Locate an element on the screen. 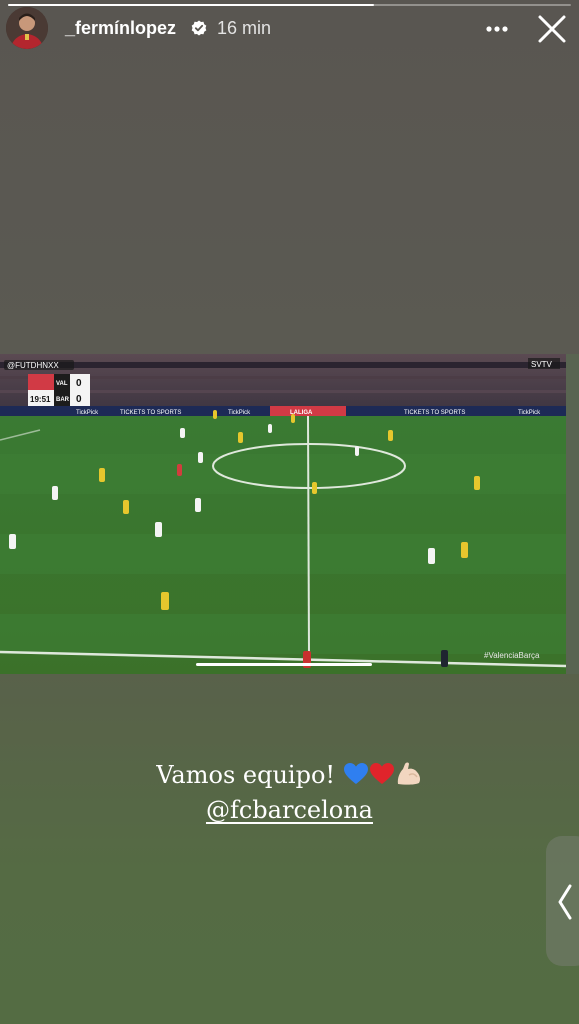  watermark: @FUTDHNXX is located at coordinates (33, 365).